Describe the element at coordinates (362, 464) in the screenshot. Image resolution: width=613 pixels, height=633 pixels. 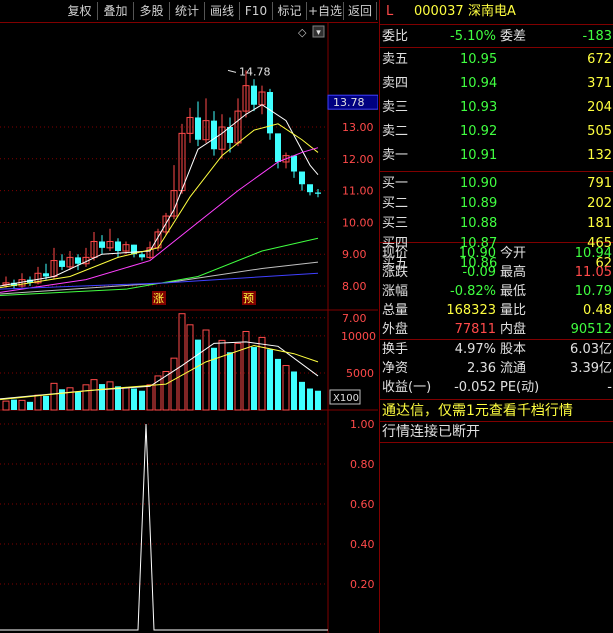
I see `indicator-axis-label: 0.80` at that location.